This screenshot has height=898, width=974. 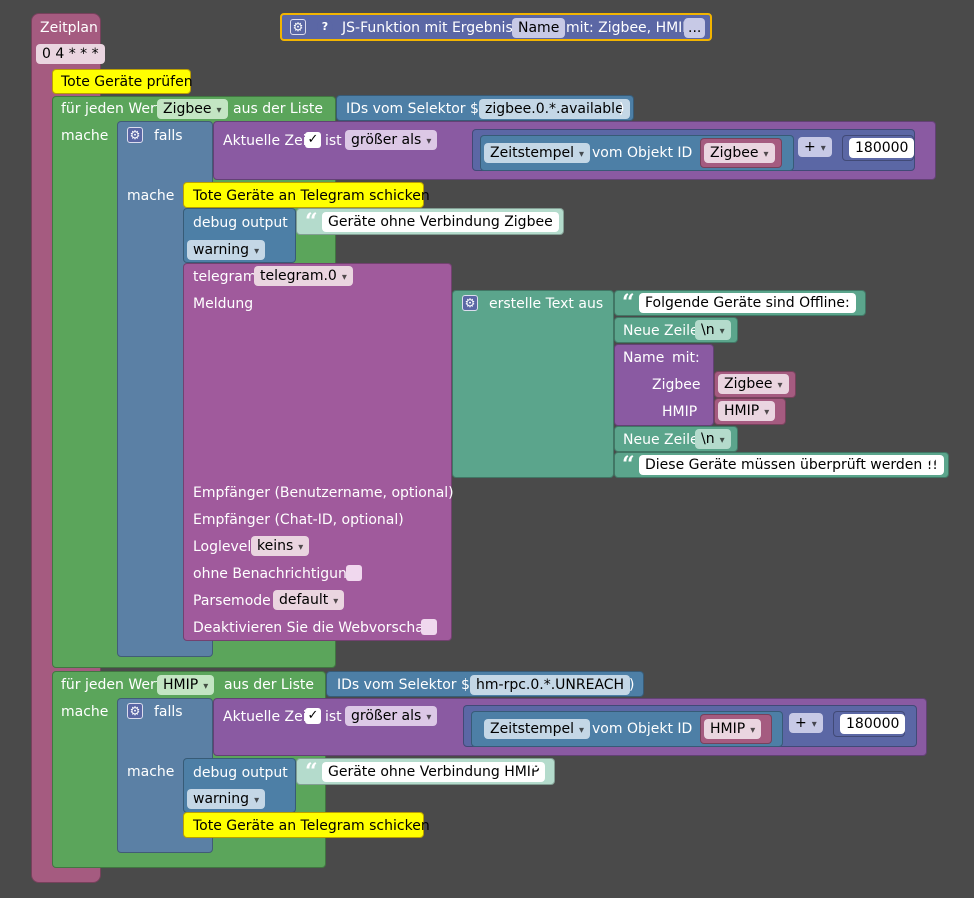 I want to click on selector1-label: IDs vom Selektor $(, so click(x=415, y=109).